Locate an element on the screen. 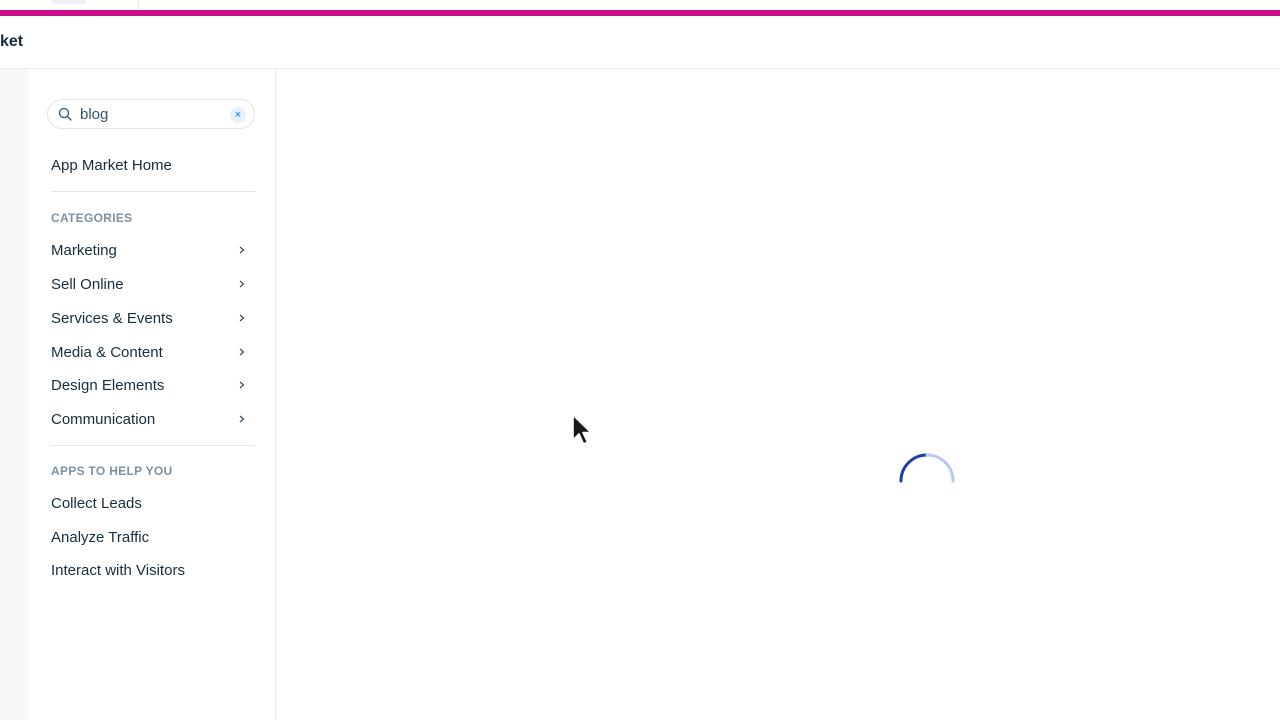 This screenshot has width=1280, height=720. search-input is located at coordinates (155, 114).